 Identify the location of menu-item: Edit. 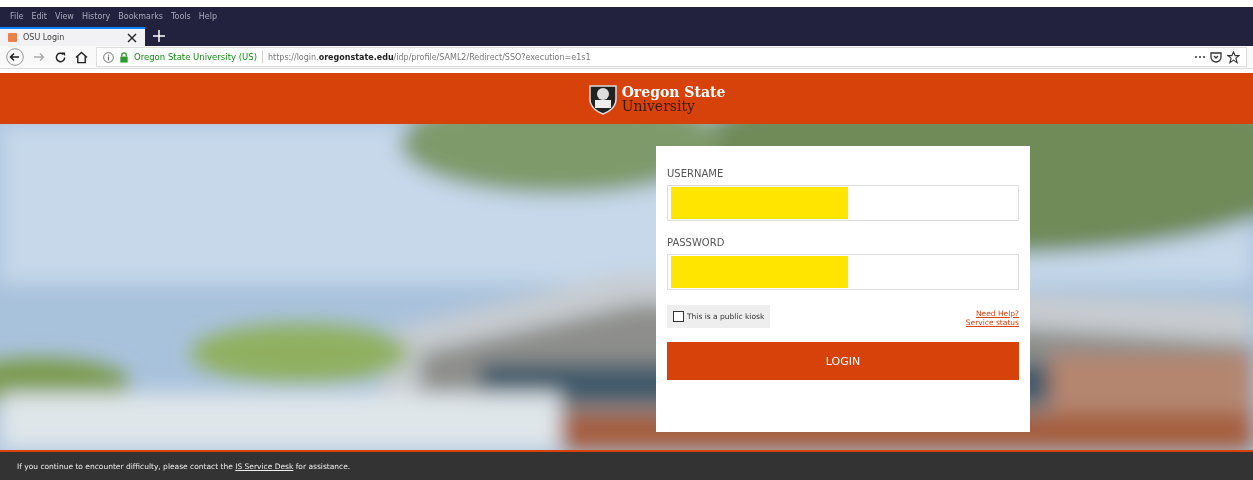
(39, 16).